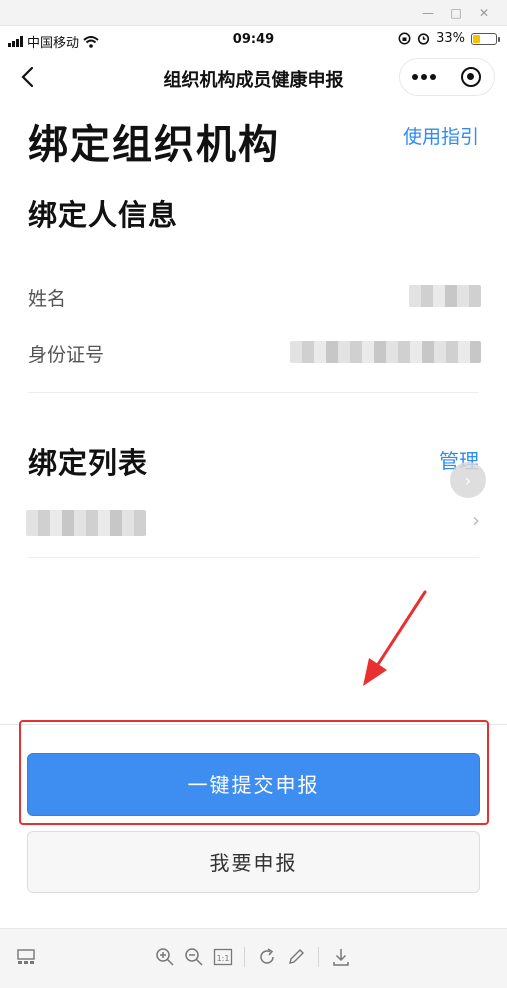 The image size is (507, 988). What do you see at coordinates (165, 957) in the screenshot?
I see `zoom-in-icon` at bounding box center [165, 957].